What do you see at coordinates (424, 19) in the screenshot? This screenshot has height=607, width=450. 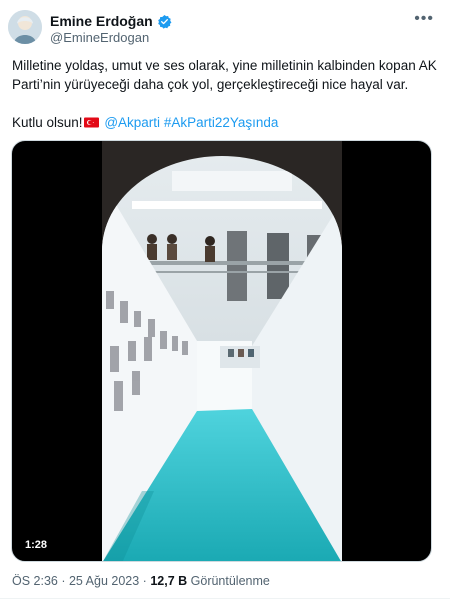 I see `more-horizontal-icon: •••` at bounding box center [424, 19].